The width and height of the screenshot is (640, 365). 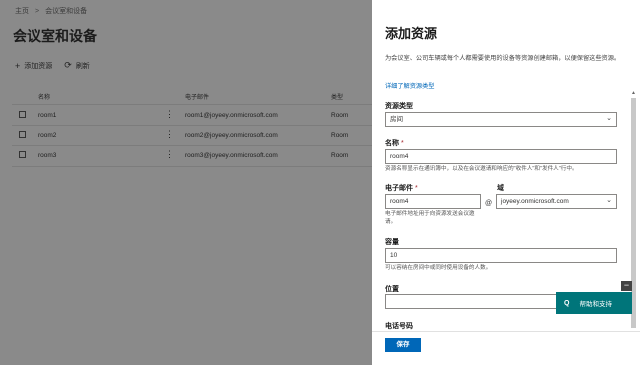 I want to click on row-name: room1, so click(x=47, y=115).